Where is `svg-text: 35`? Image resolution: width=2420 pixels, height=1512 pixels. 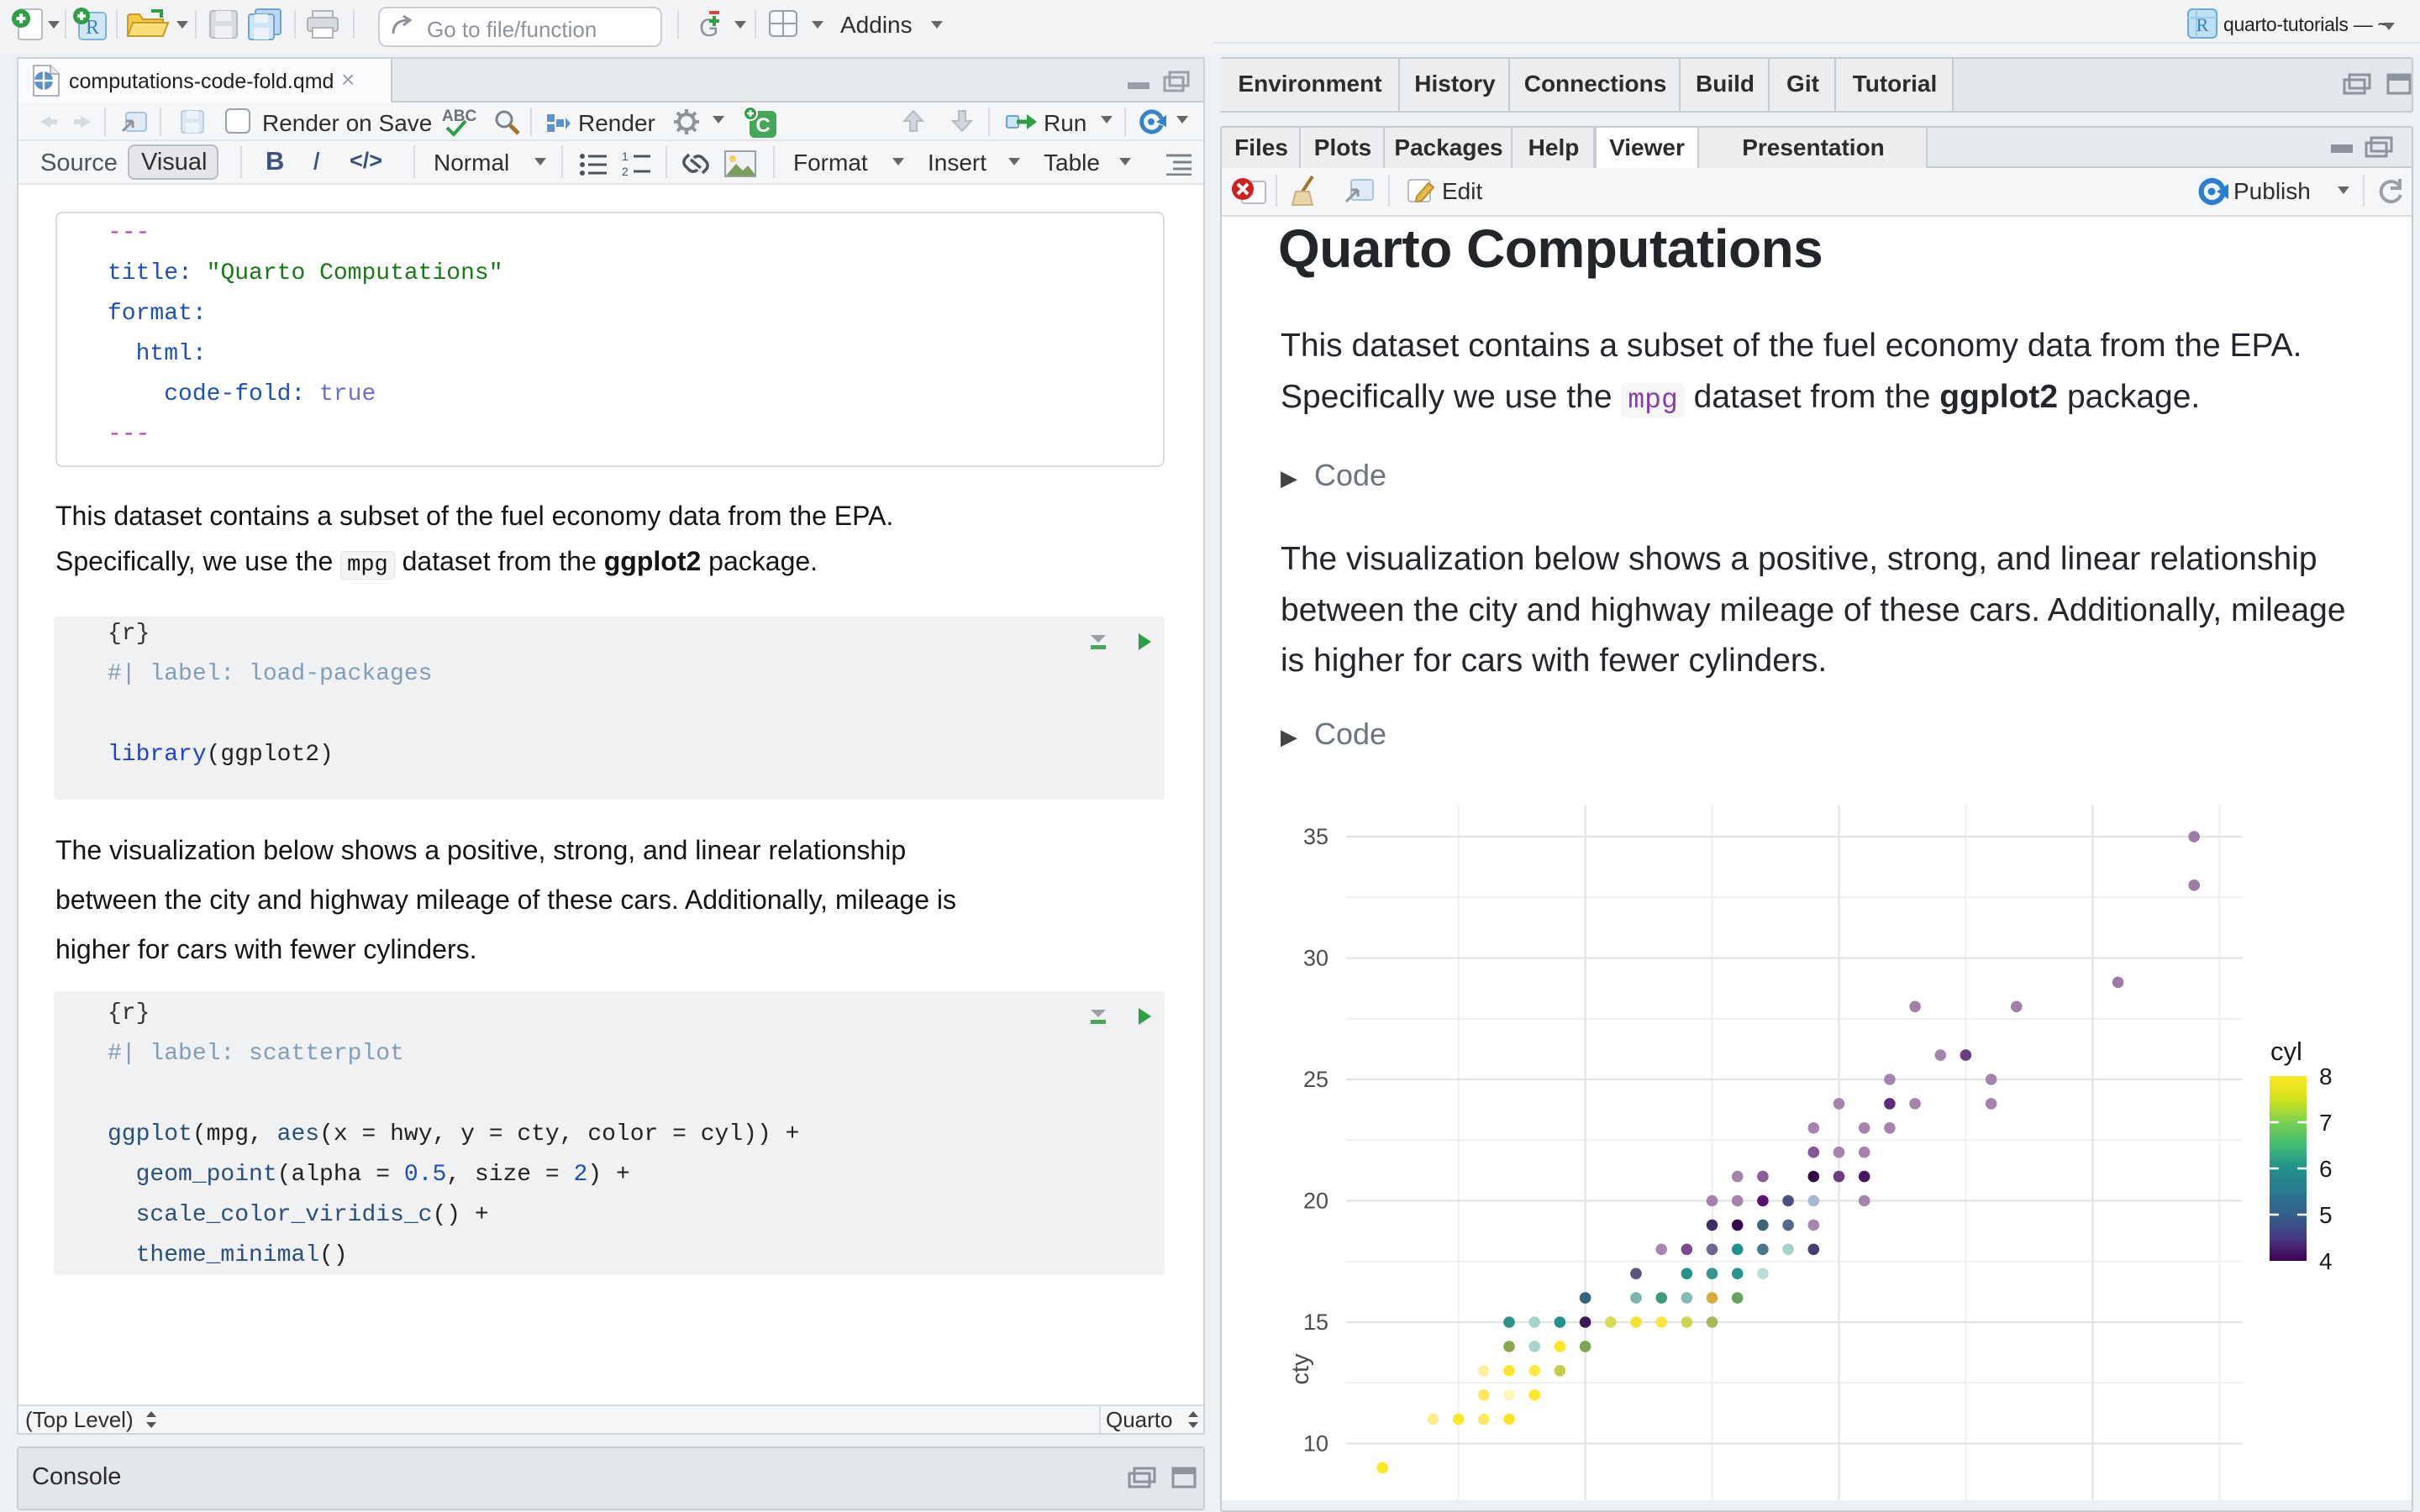 svg-text: 35 is located at coordinates (1316, 836).